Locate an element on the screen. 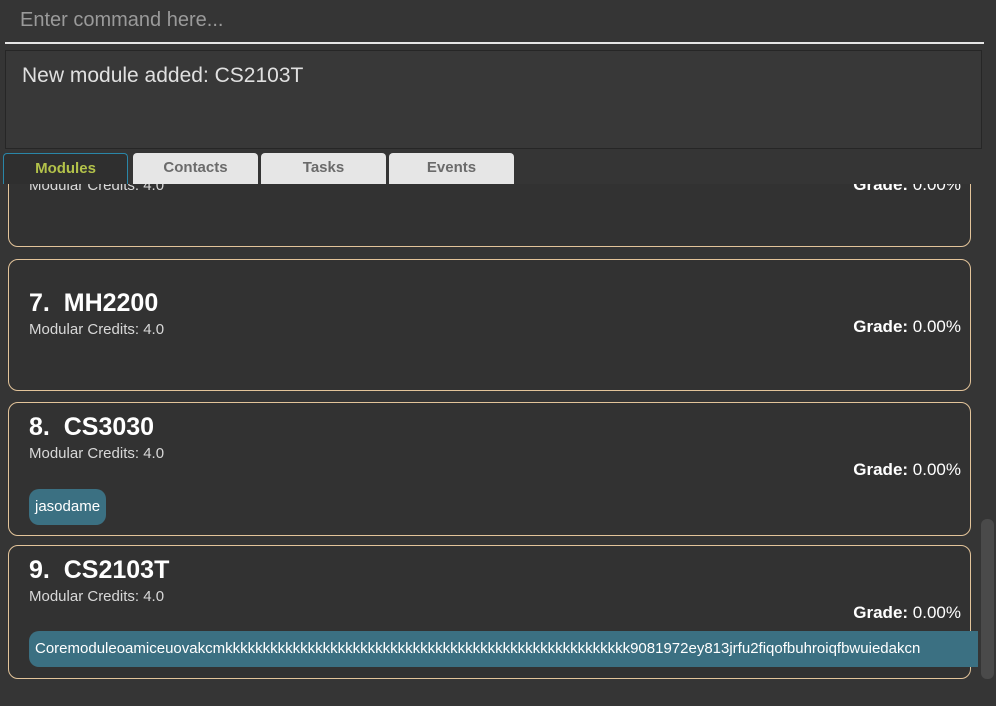  module-card: Modular Credits: 4.0 Grade: 0.00% is located at coordinates (489, 215).